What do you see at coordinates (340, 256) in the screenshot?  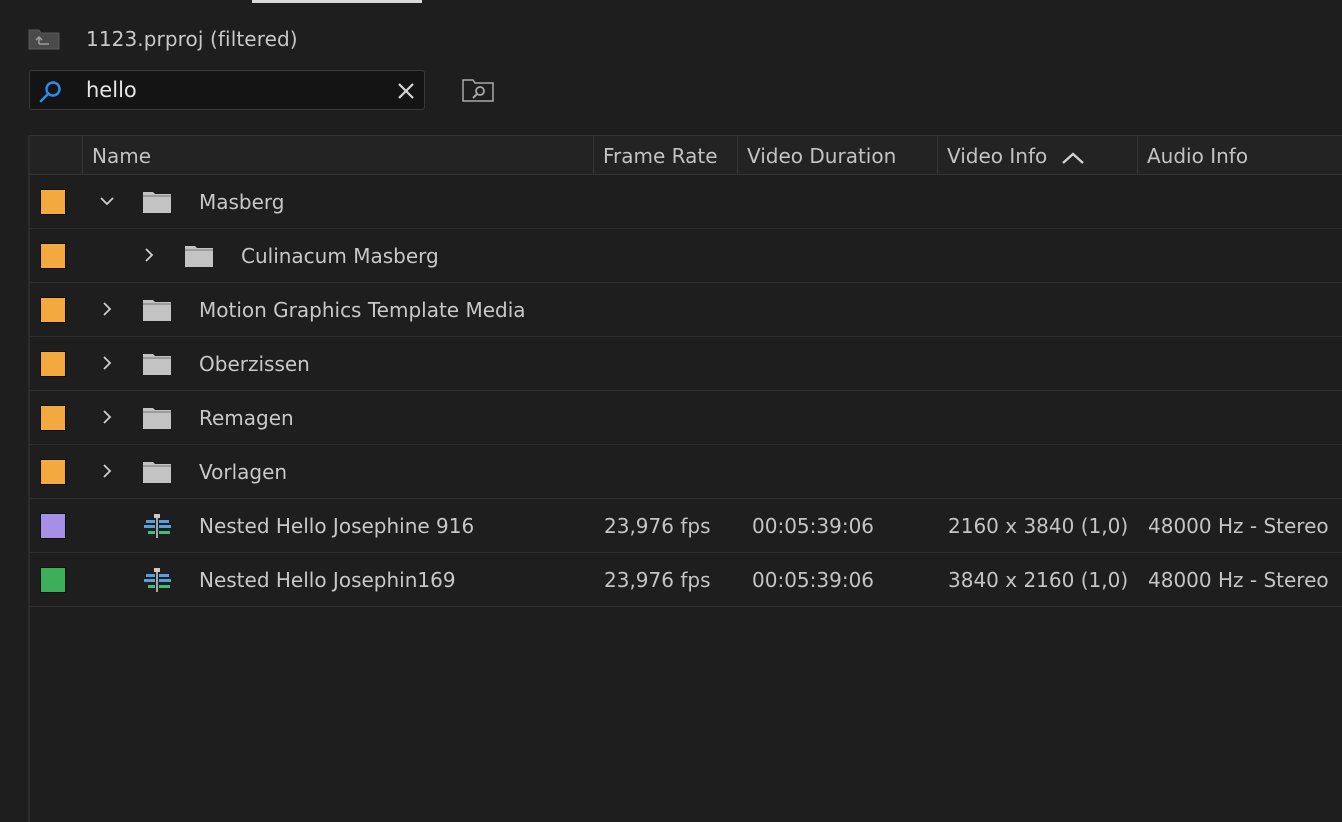 I see `item-name: Culinacum Masberg` at bounding box center [340, 256].